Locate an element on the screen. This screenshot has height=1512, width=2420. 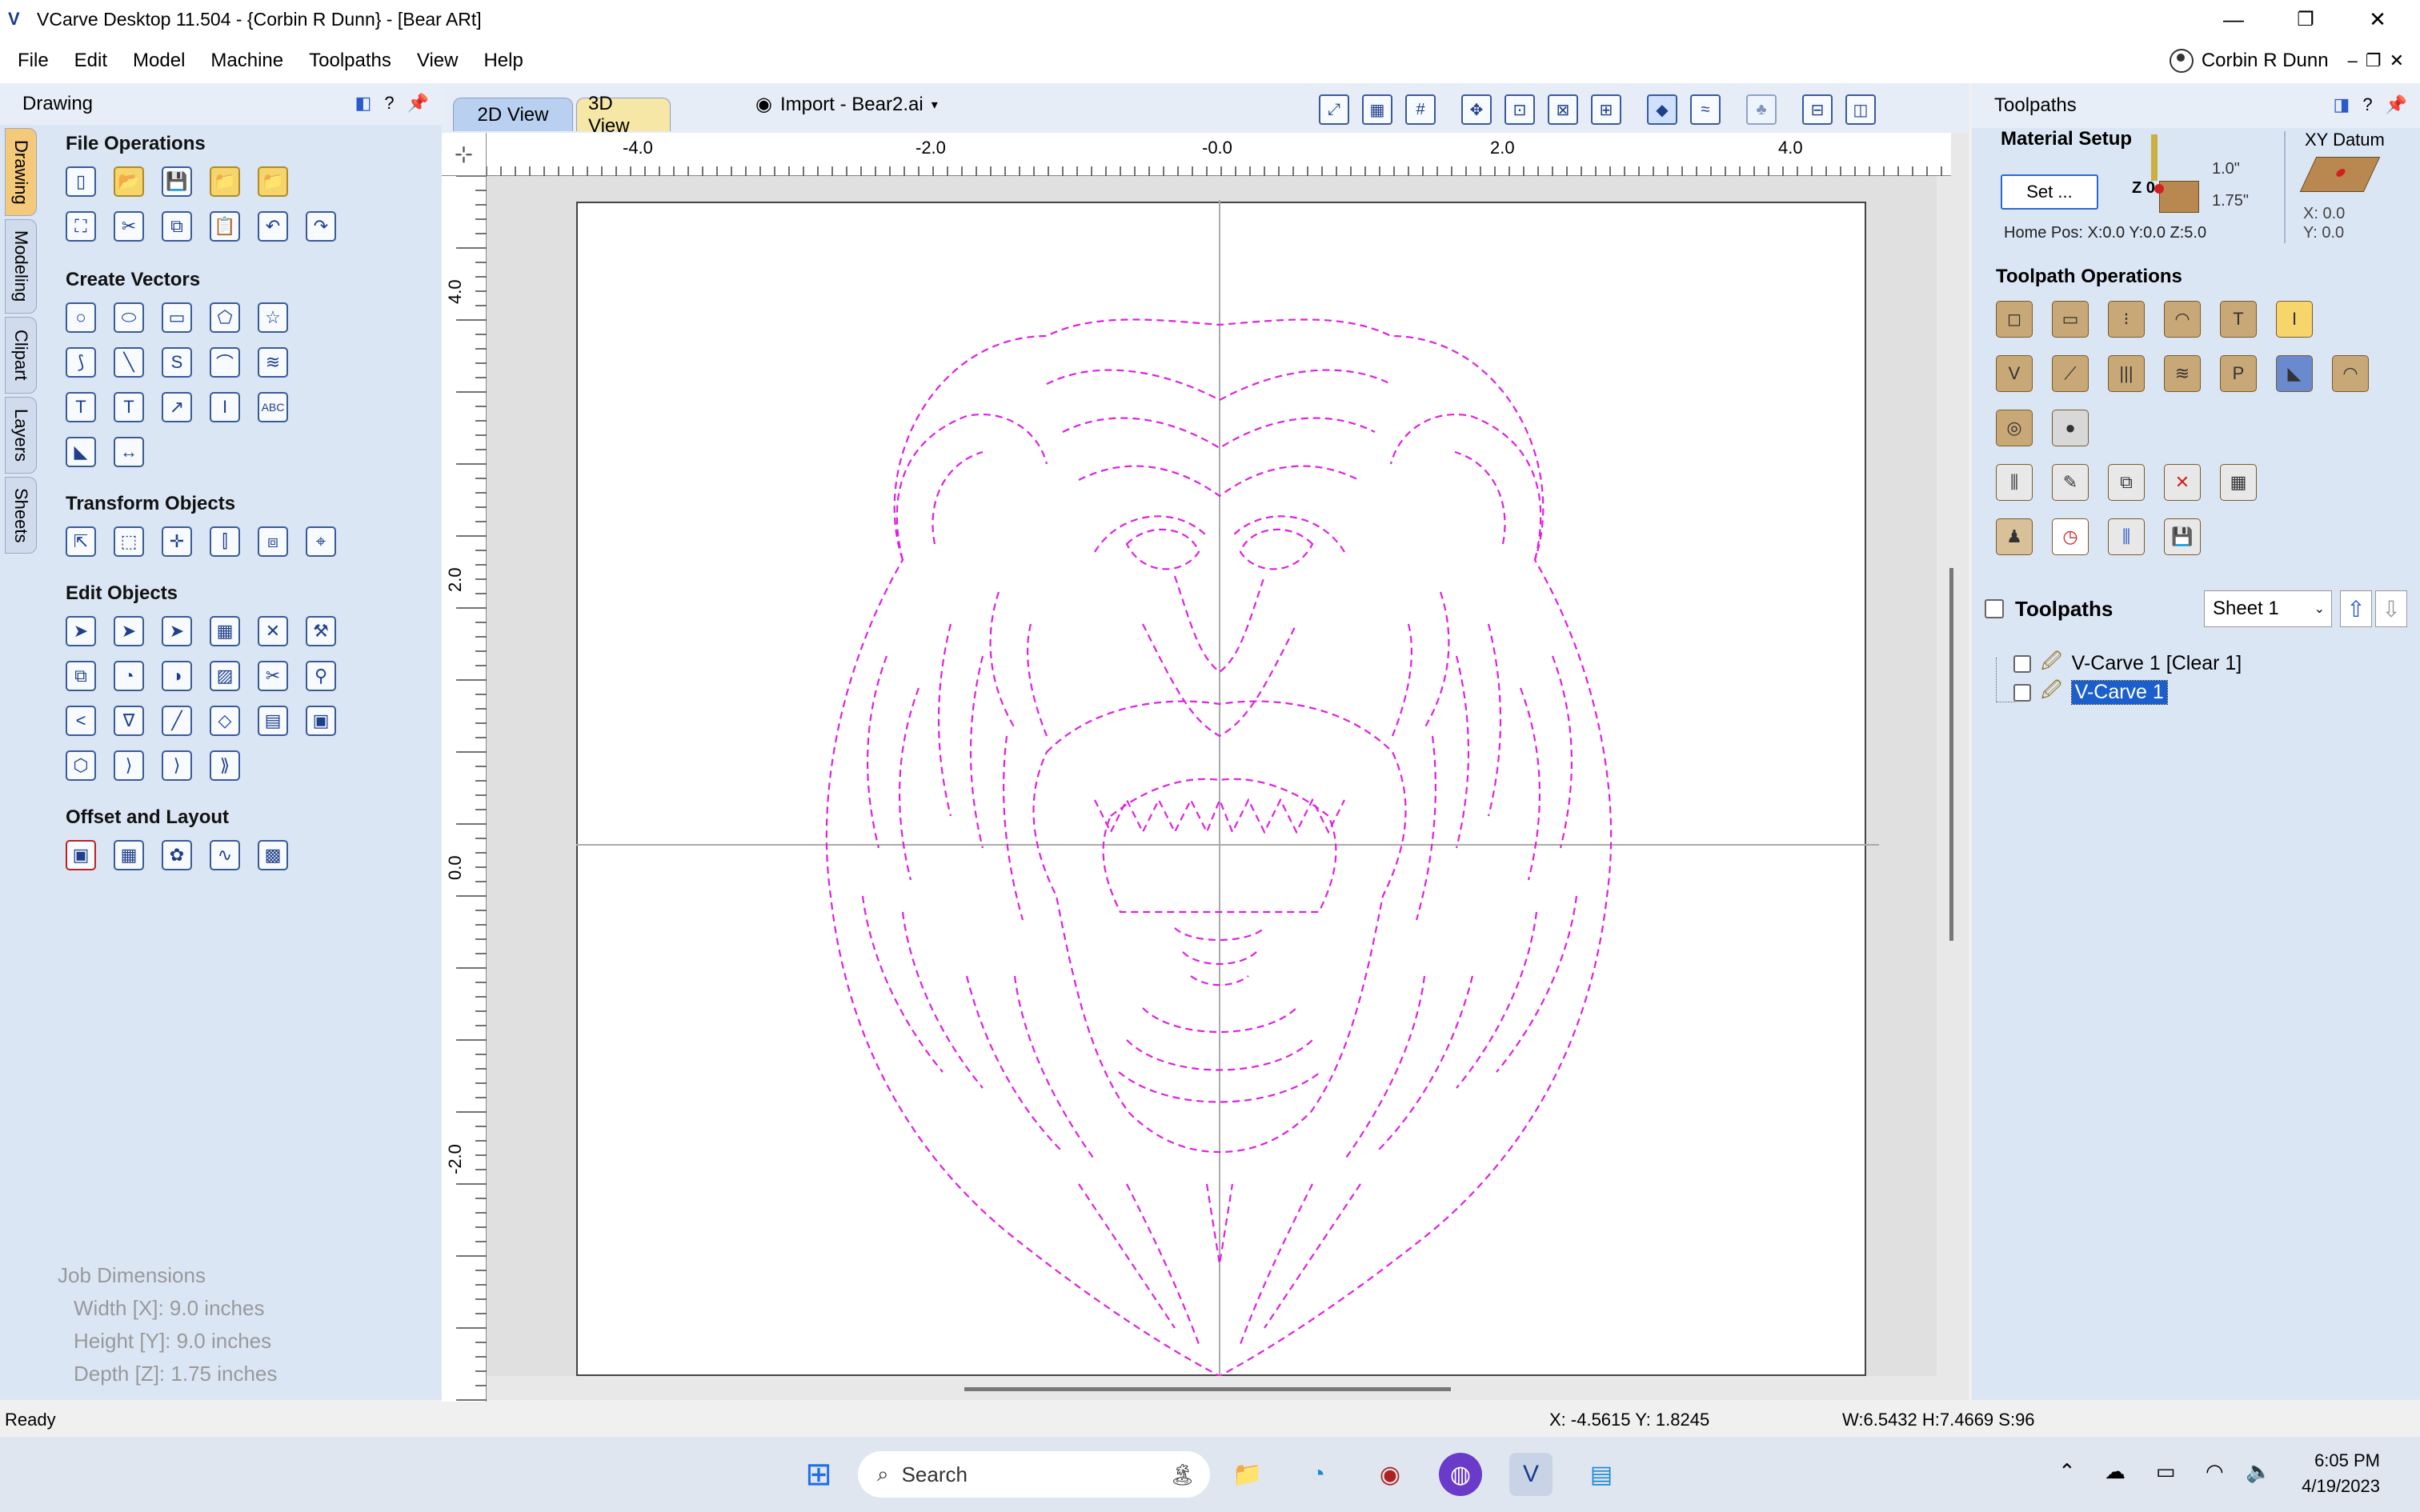
tab-clipart: Clipart is located at coordinates (21, 355).